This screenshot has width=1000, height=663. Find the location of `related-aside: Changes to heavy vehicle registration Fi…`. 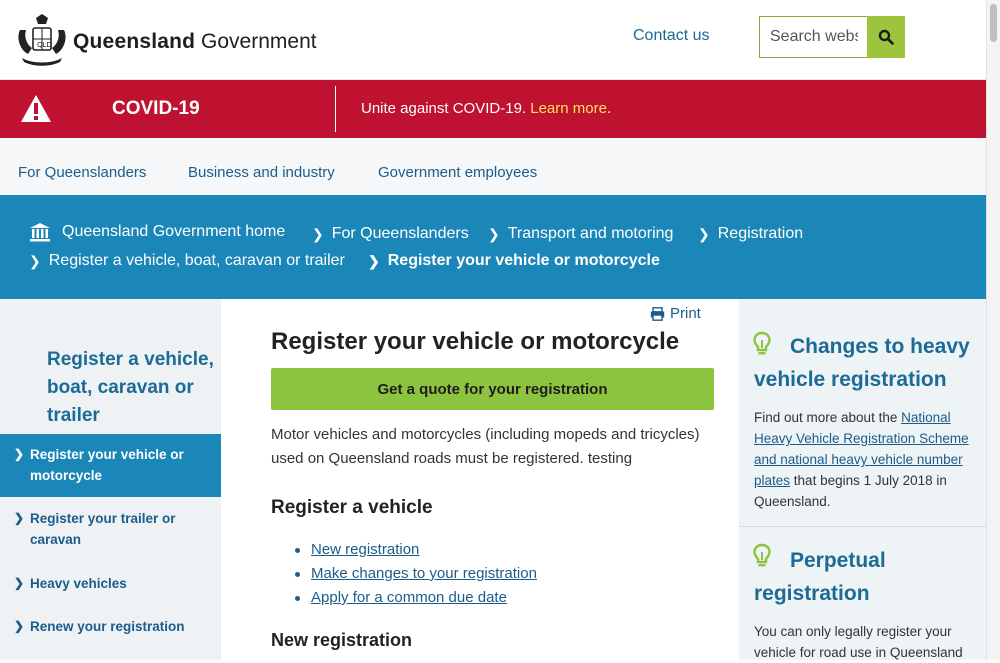

related-aside: Changes to heavy vehicle registration Fi… is located at coordinates (862, 479).